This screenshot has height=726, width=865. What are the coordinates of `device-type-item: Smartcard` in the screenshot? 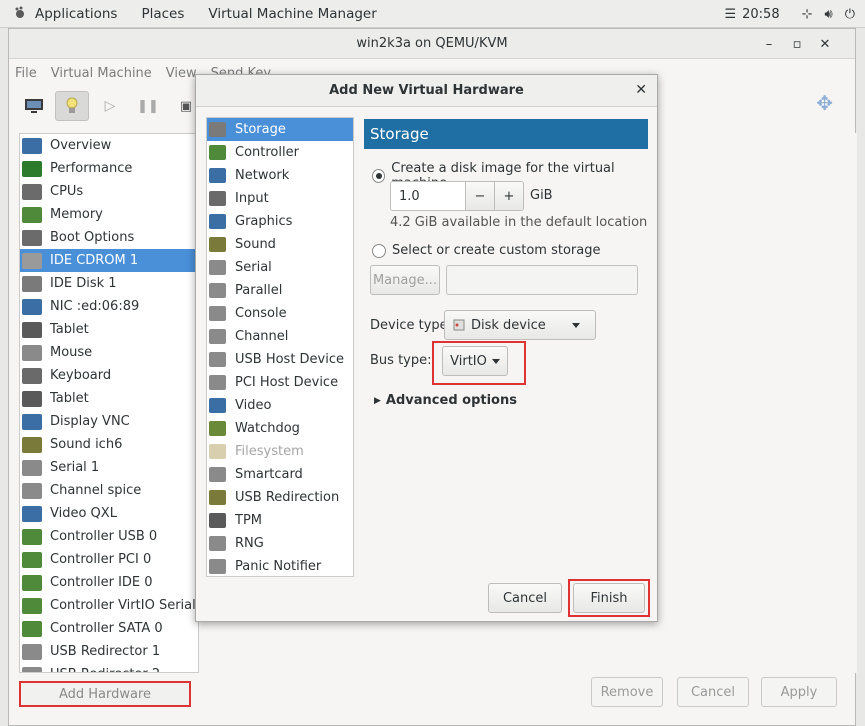 It's located at (280, 474).